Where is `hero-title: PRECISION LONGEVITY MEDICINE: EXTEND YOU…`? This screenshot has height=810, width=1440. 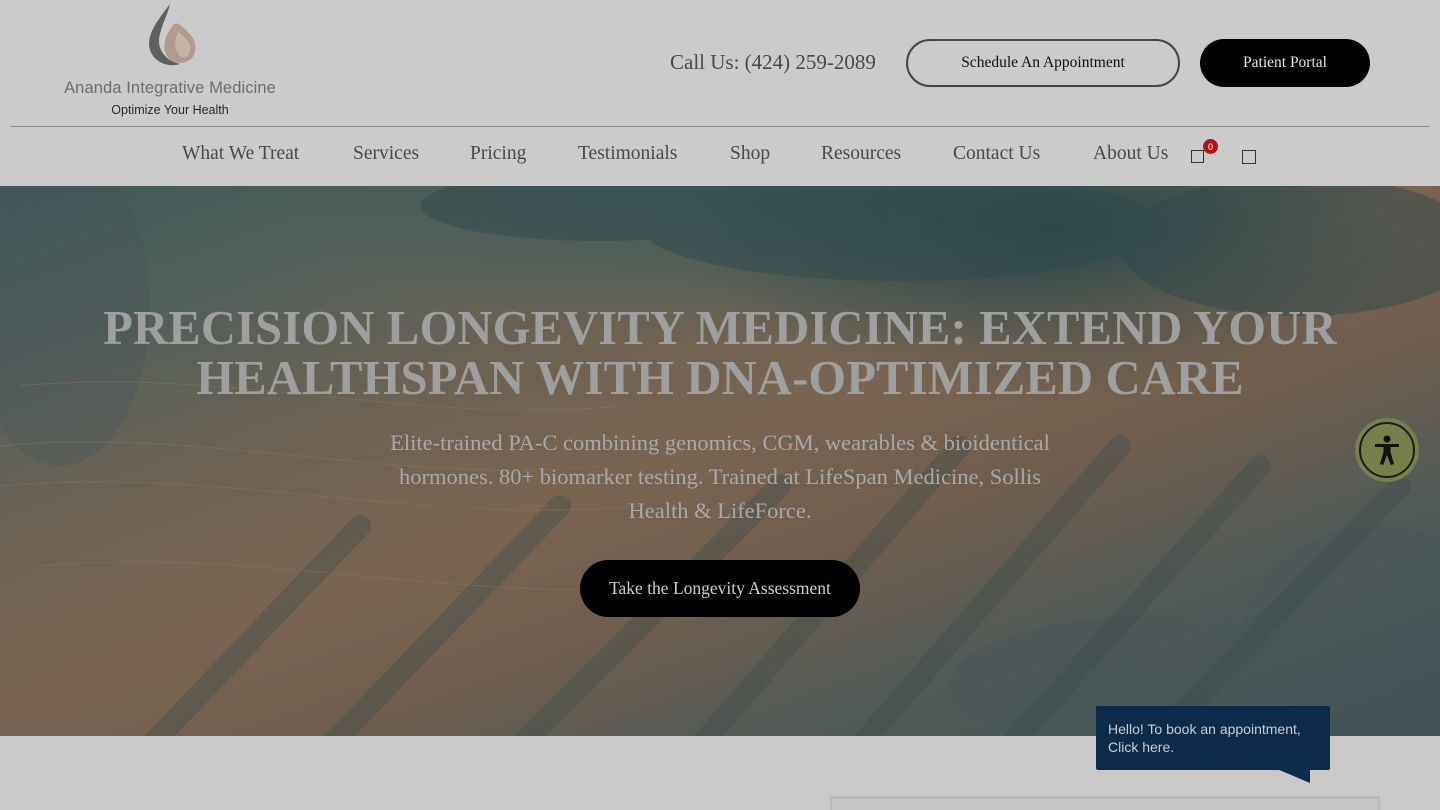 hero-title: PRECISION LONGEVITY MEDICINE: EXTEND YOU… is located at coordinates (720, 353).